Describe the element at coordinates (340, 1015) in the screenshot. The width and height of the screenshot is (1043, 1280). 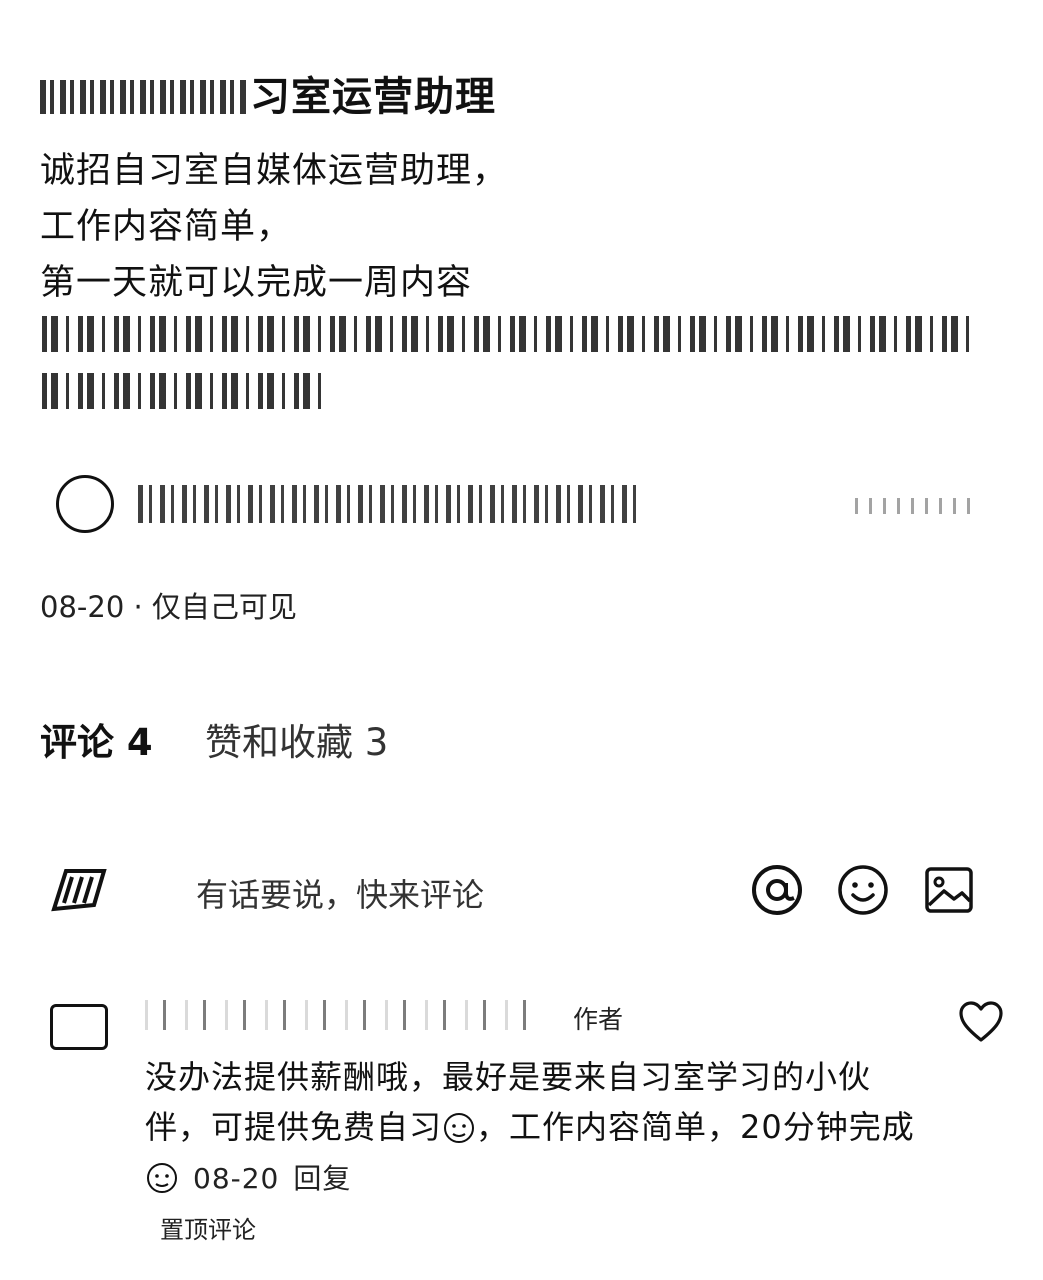
I see `censored-commenter-name` at that location.